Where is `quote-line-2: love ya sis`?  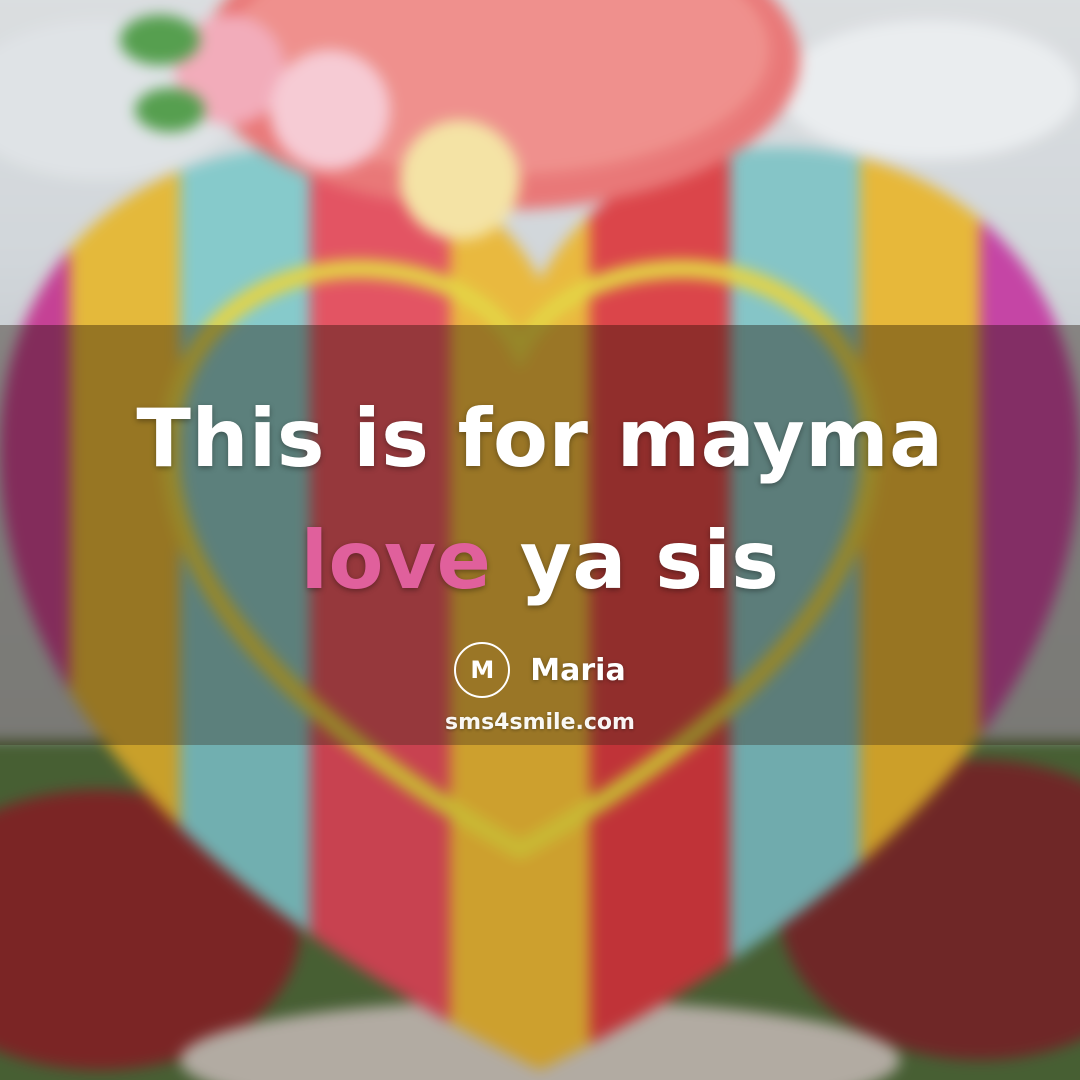 quote-line-2: love ya sis is located at coordinates (540, 561).